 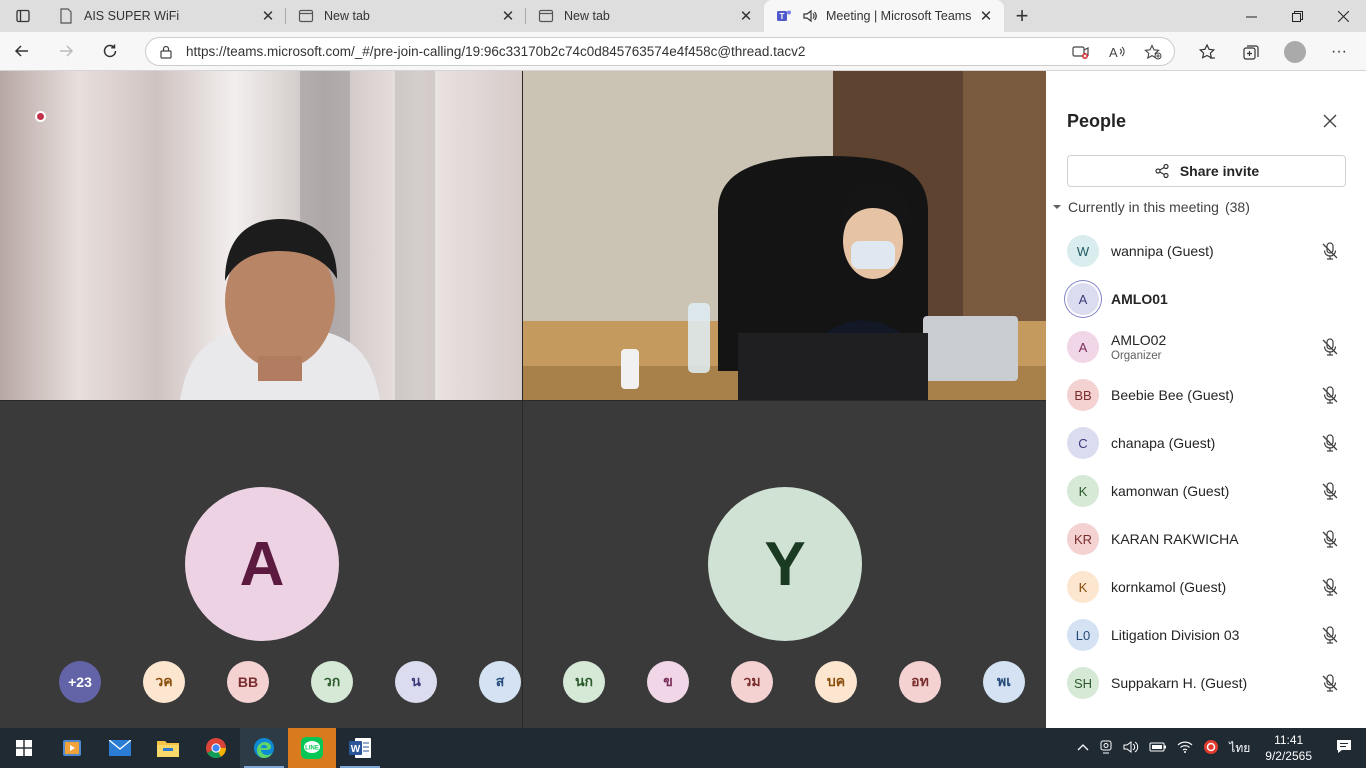 I want to click on tab-actions-button, so click(x=23, y=16).